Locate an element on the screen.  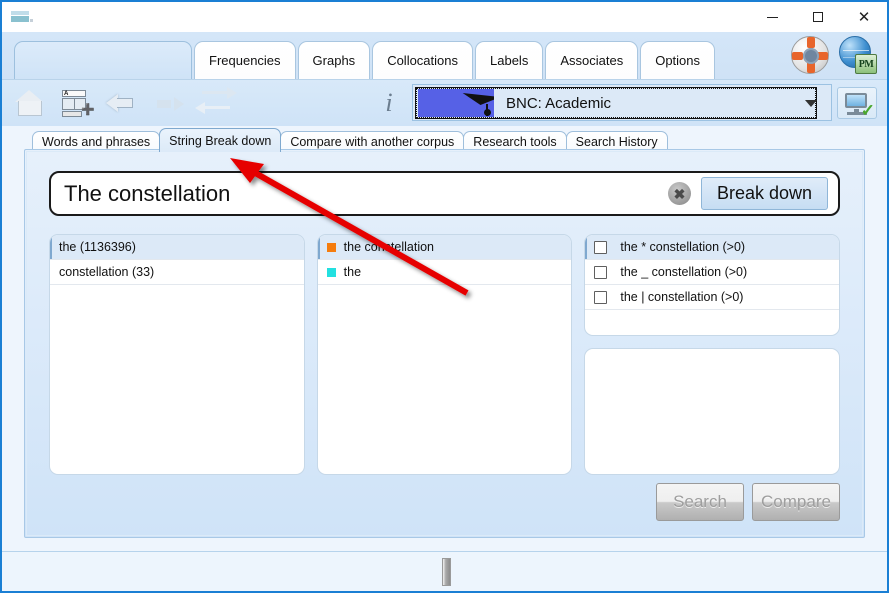
ribbon-tab-associates-label: Associates is located at coordinates (592, 60).